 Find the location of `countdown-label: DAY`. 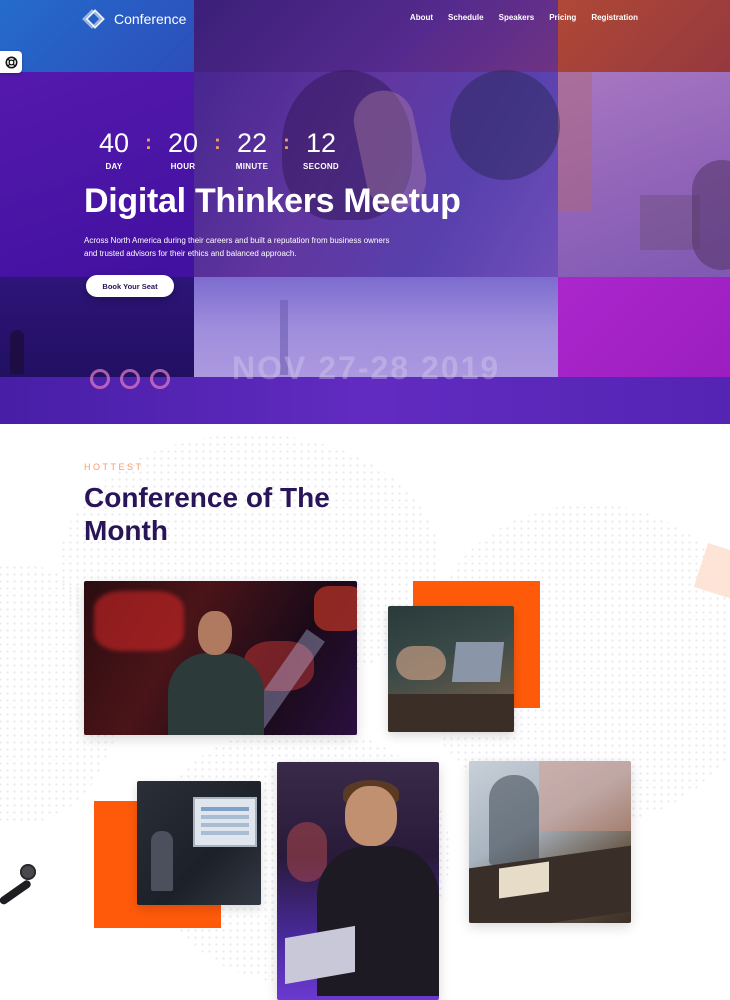

countdown-label: DAY is located at coordinates (114, 166).